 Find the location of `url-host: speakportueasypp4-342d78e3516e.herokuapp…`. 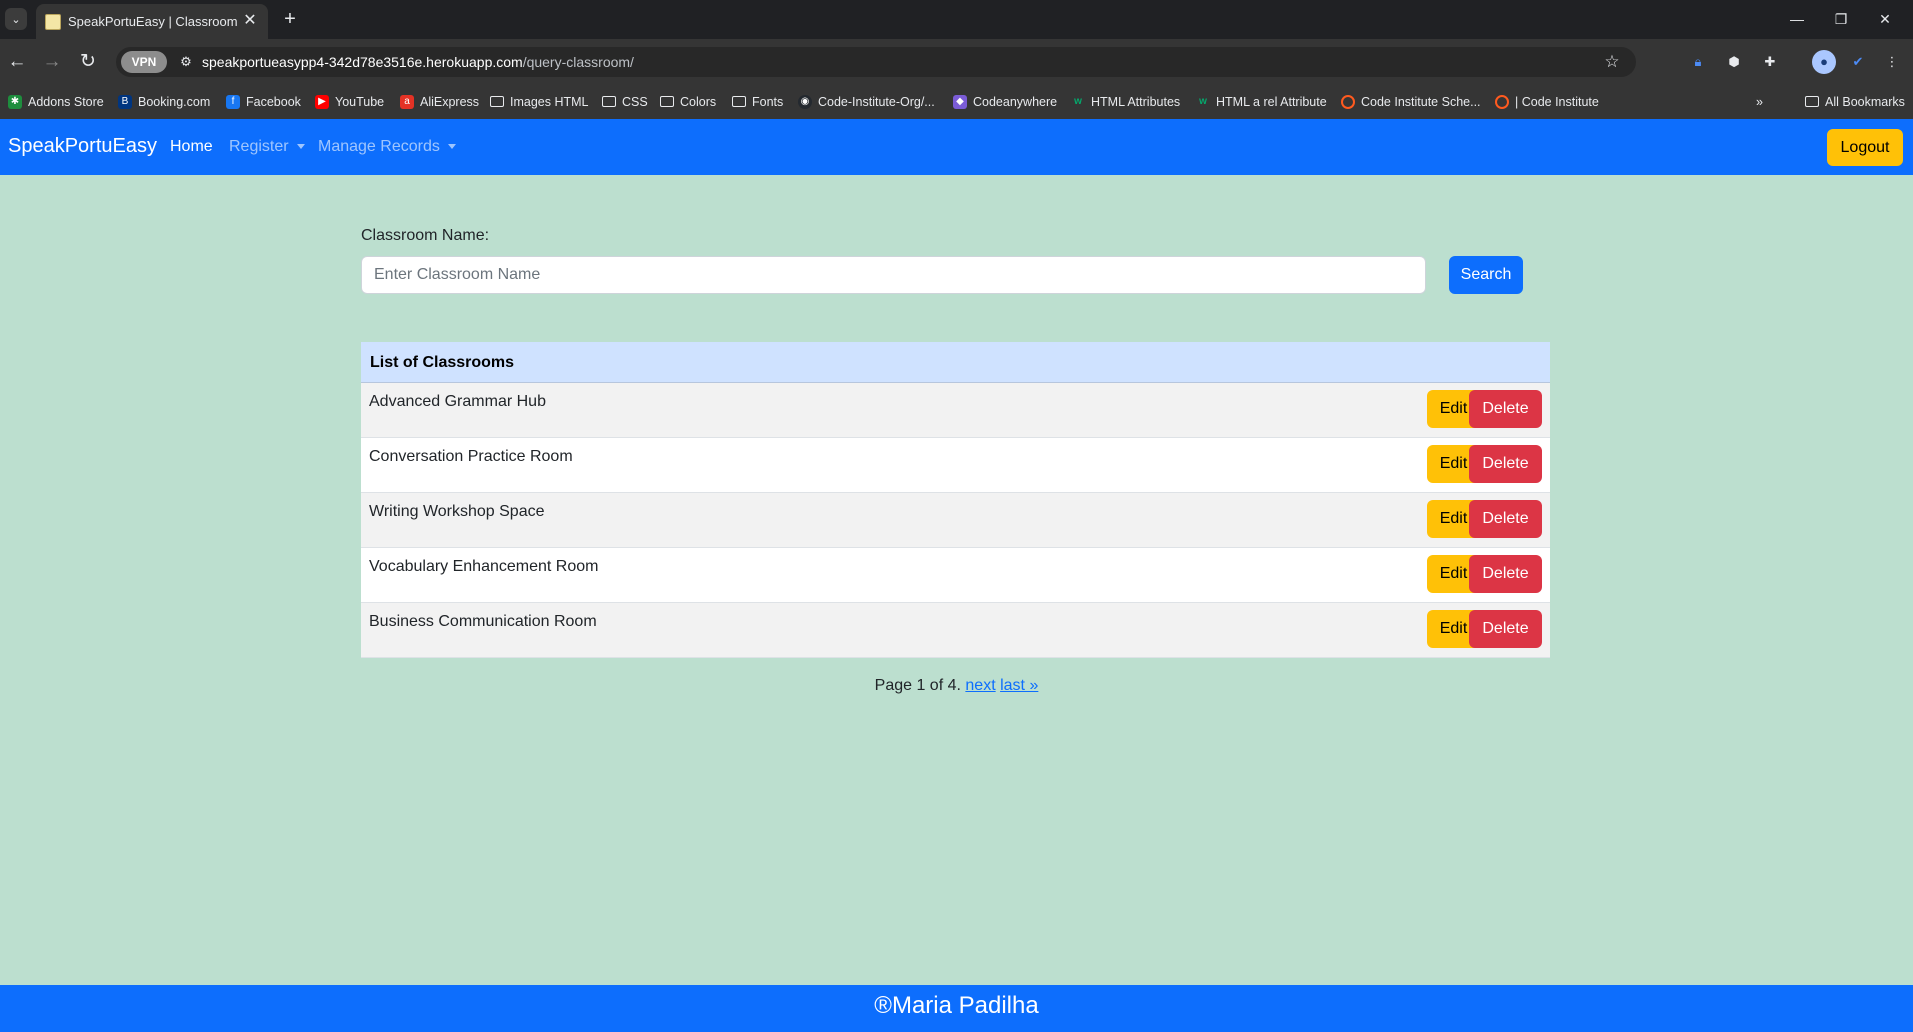

url-host: speakportueasypp4-342d78e3516e.herokuapp… is located at coordinates (362, 62).